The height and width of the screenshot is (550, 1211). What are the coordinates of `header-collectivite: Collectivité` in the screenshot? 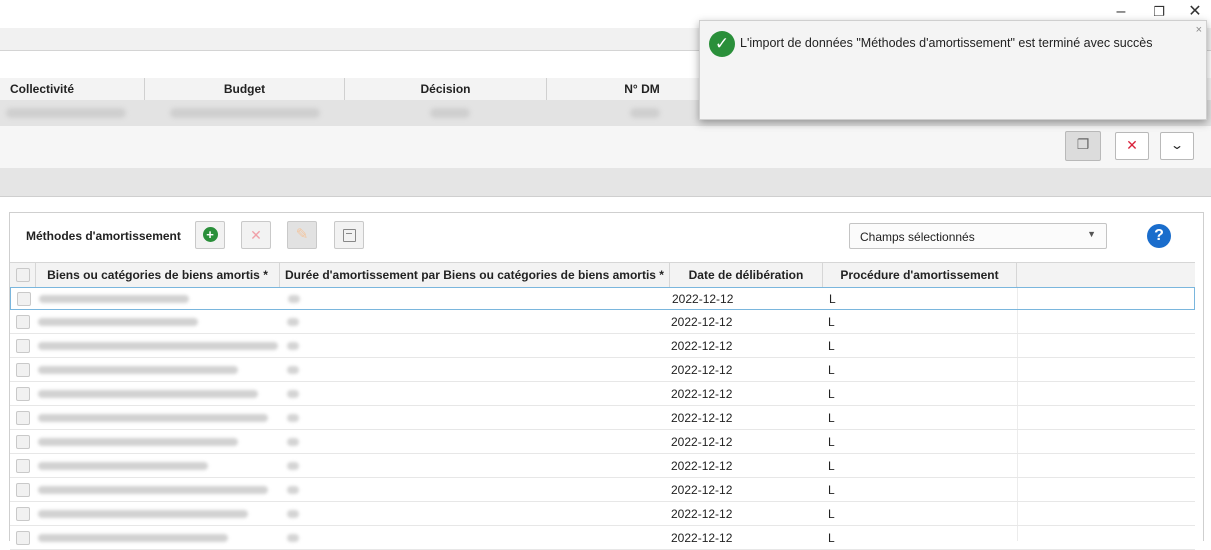 It's located at (72, 89).